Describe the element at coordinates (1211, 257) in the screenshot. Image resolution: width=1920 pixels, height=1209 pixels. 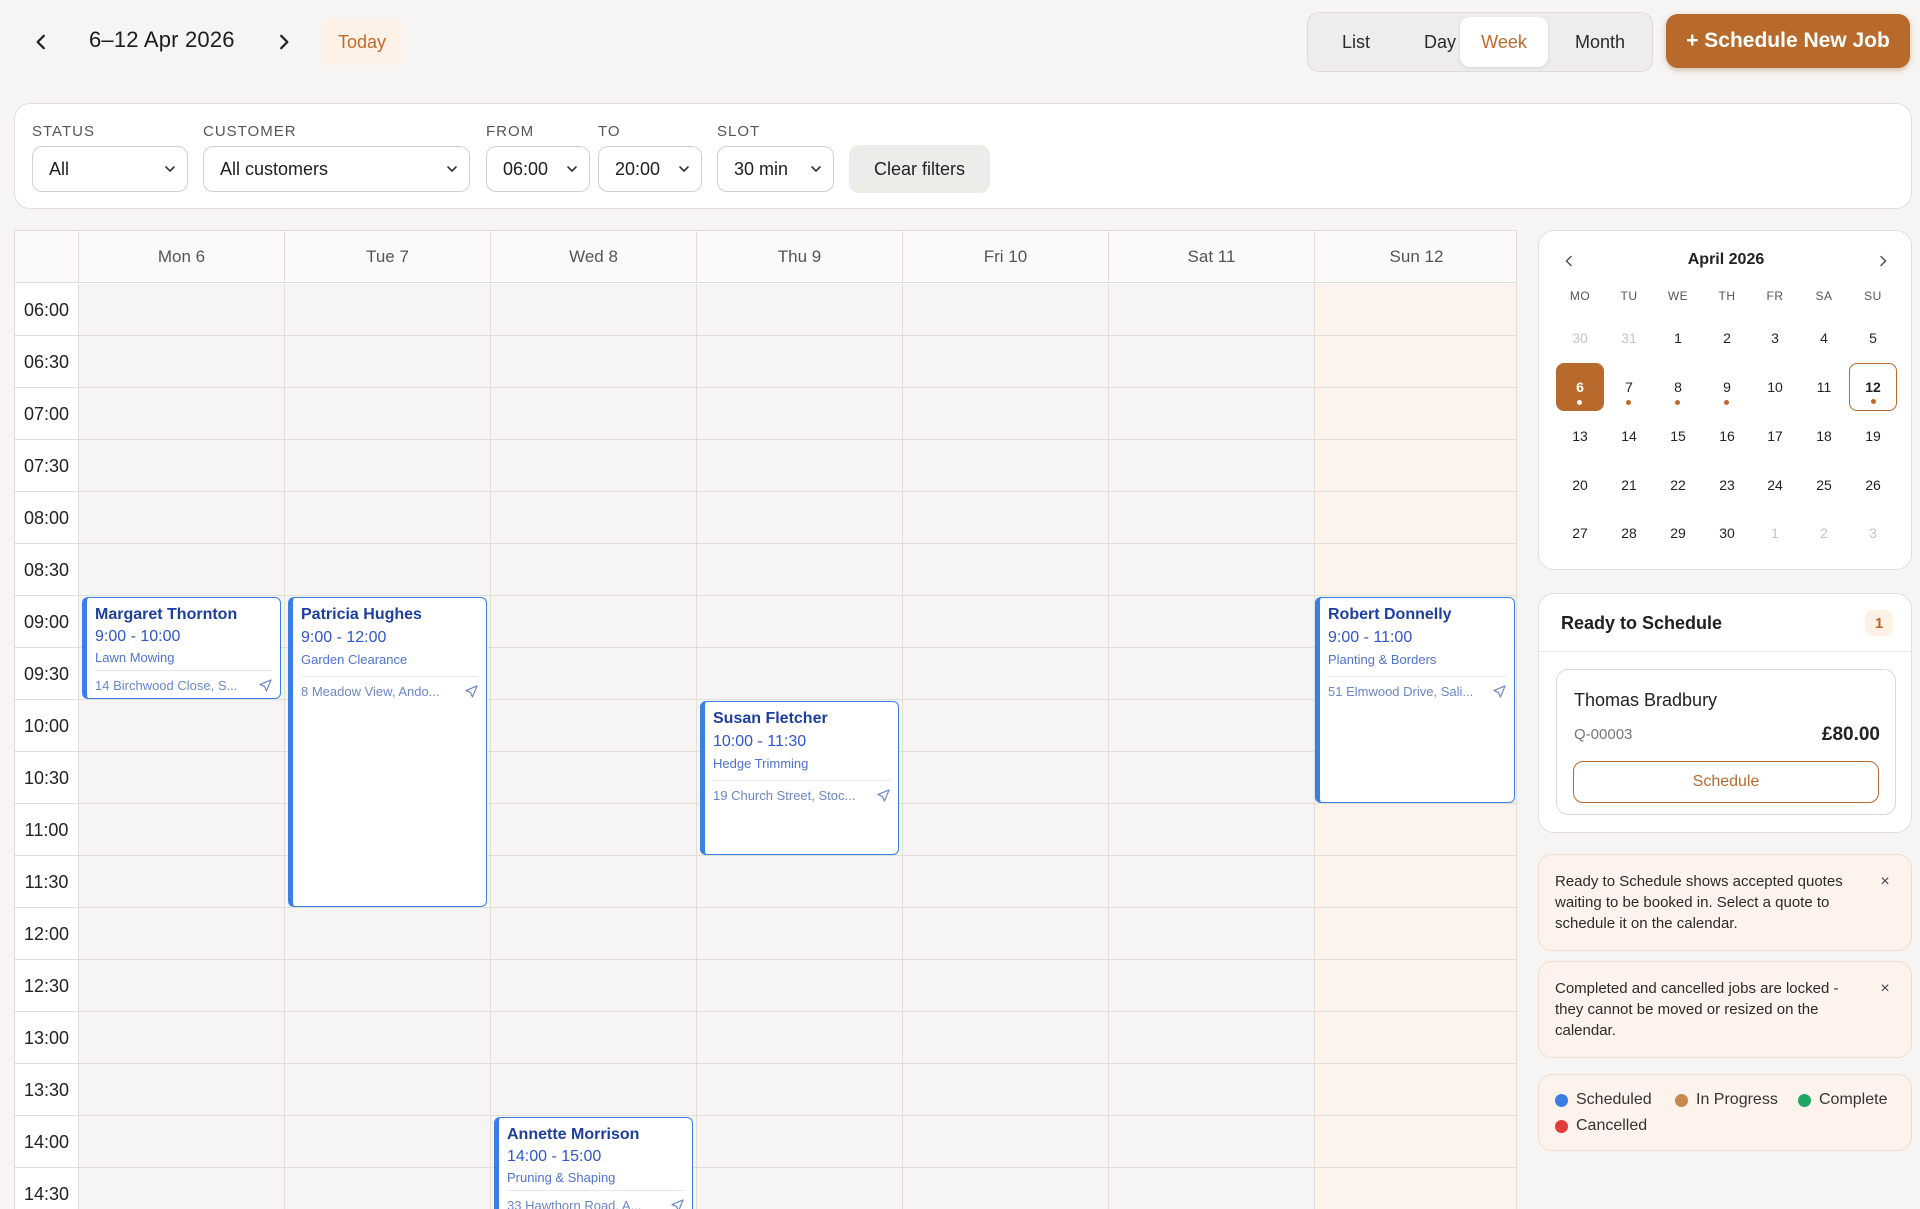
I see `day-header-sat: Sat 11` at that location.